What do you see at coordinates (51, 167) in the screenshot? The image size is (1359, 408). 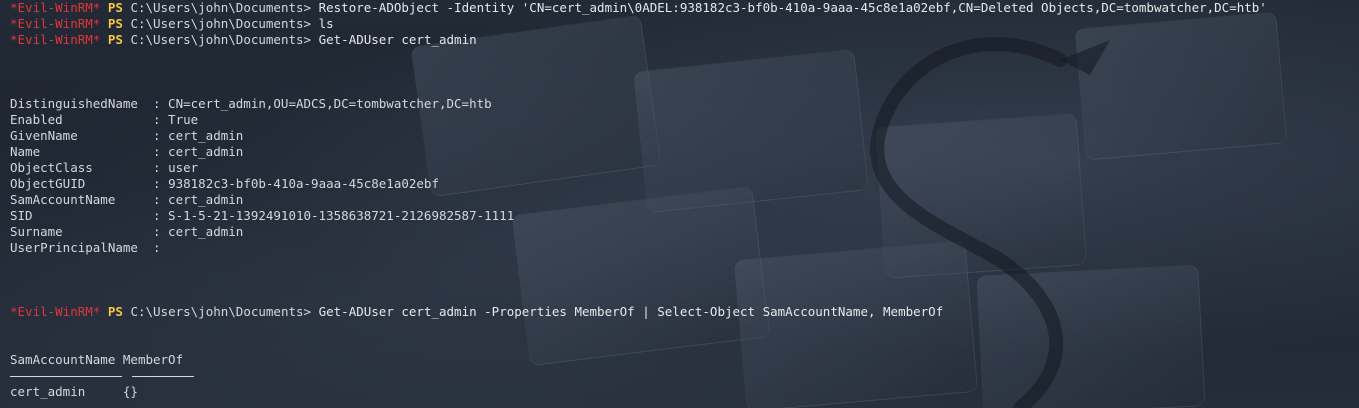 I see `property-key: ObjectClass` at bounding box center [51, 167].